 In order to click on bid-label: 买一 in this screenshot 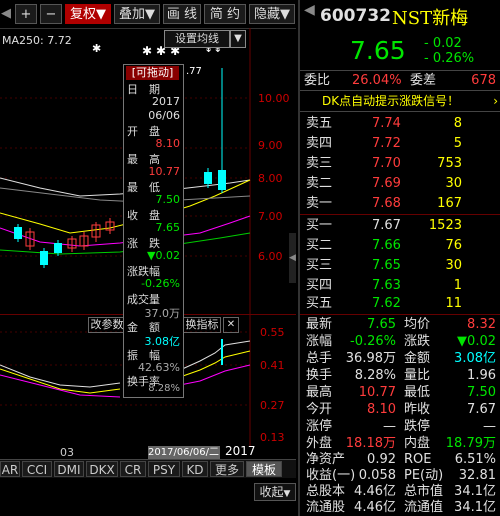, I will do `click(319, 225)`.